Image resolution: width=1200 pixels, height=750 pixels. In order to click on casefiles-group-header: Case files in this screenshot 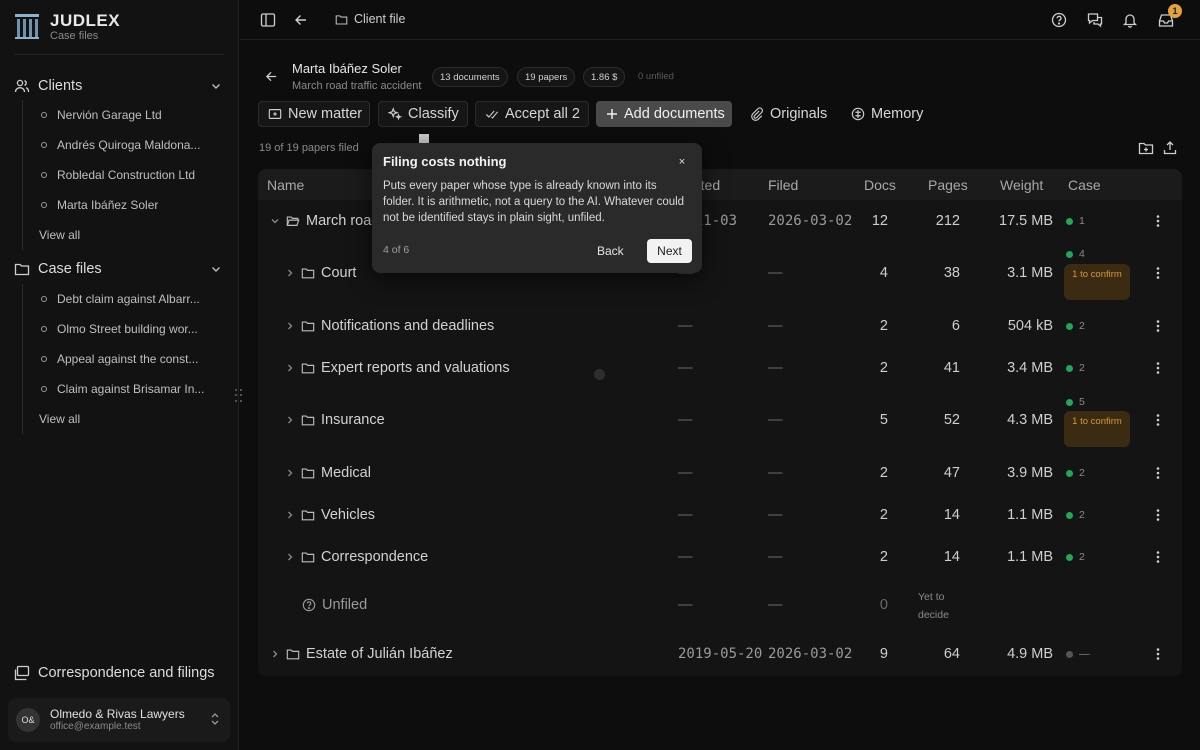, I will do `click(119, 269)`.